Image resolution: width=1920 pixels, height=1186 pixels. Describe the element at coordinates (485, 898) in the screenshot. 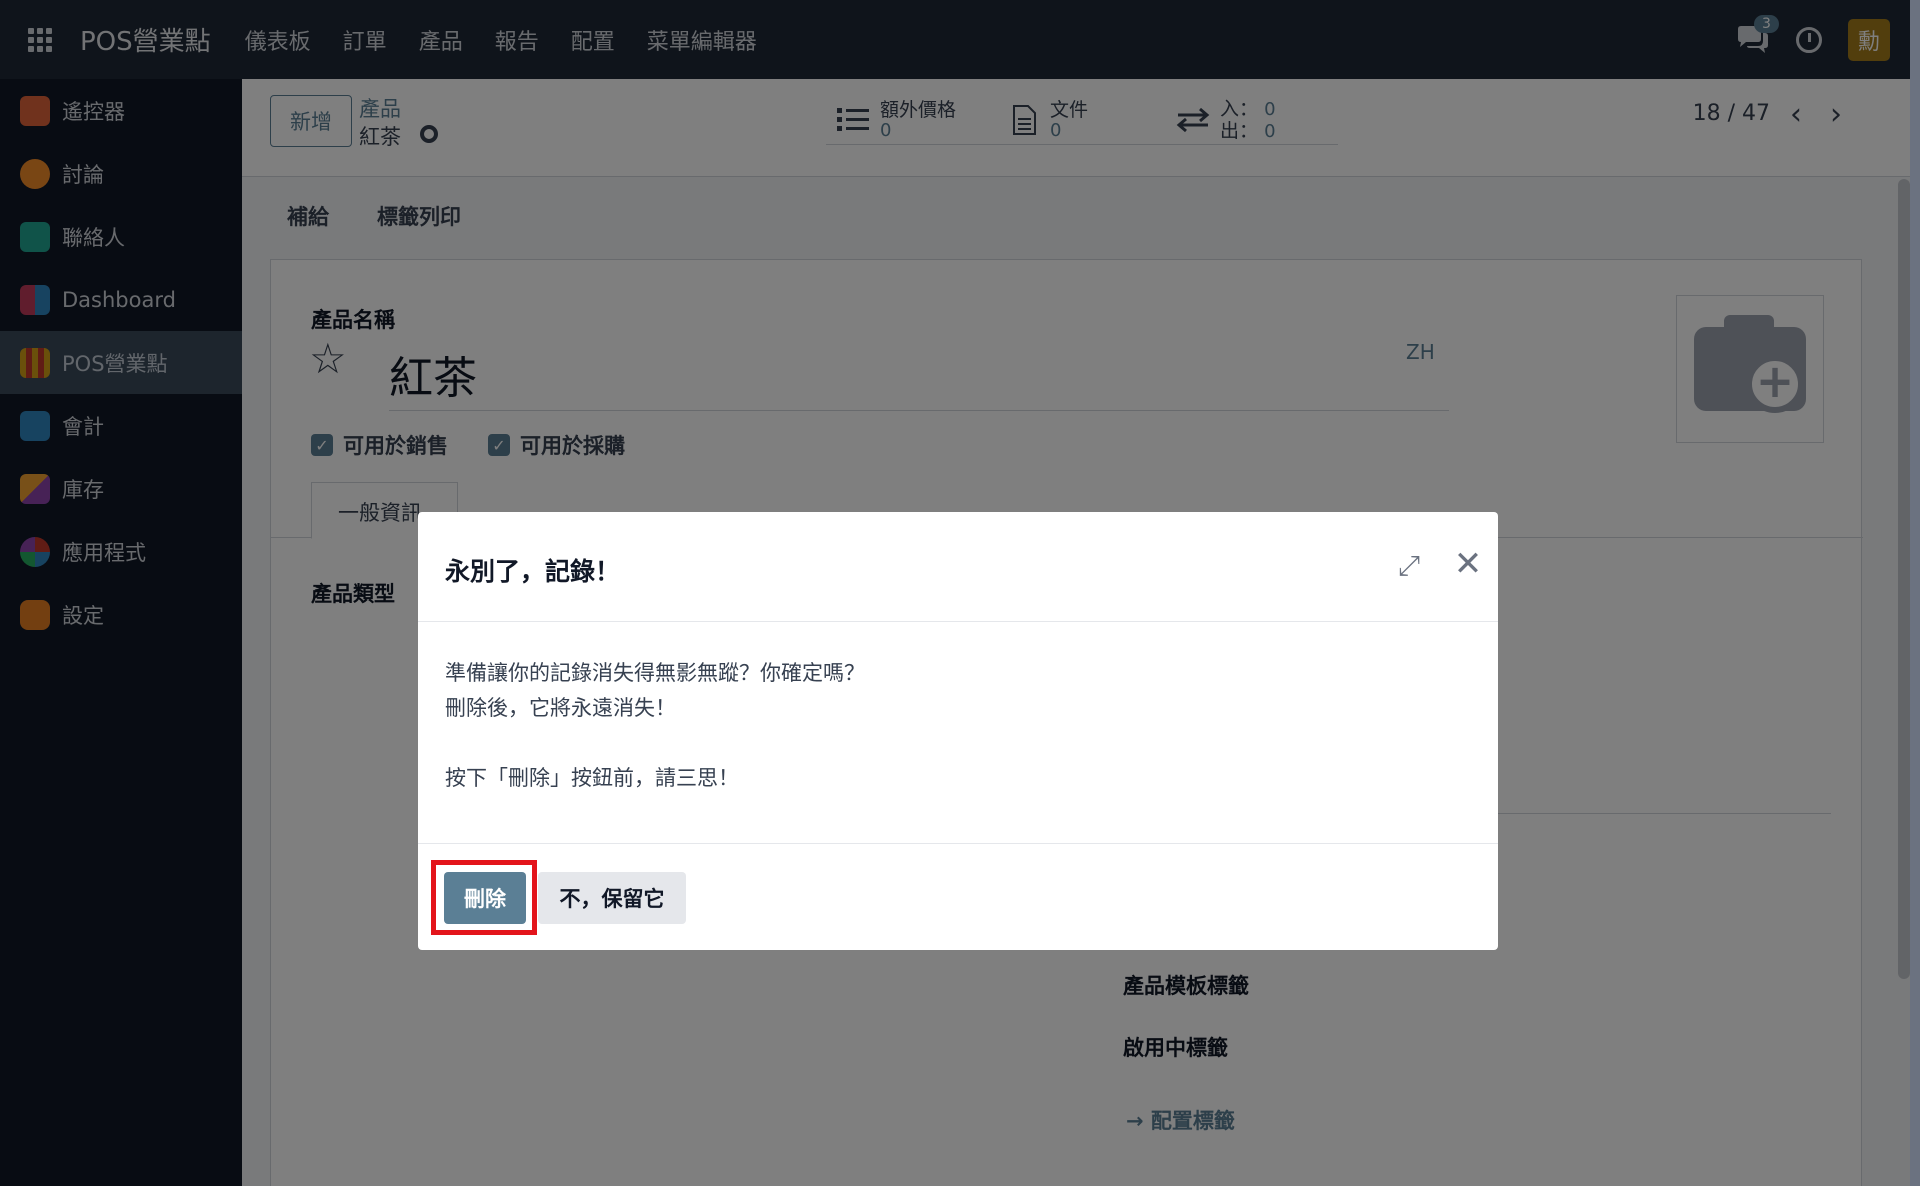

I see `delete-button: 刪除` at that location.